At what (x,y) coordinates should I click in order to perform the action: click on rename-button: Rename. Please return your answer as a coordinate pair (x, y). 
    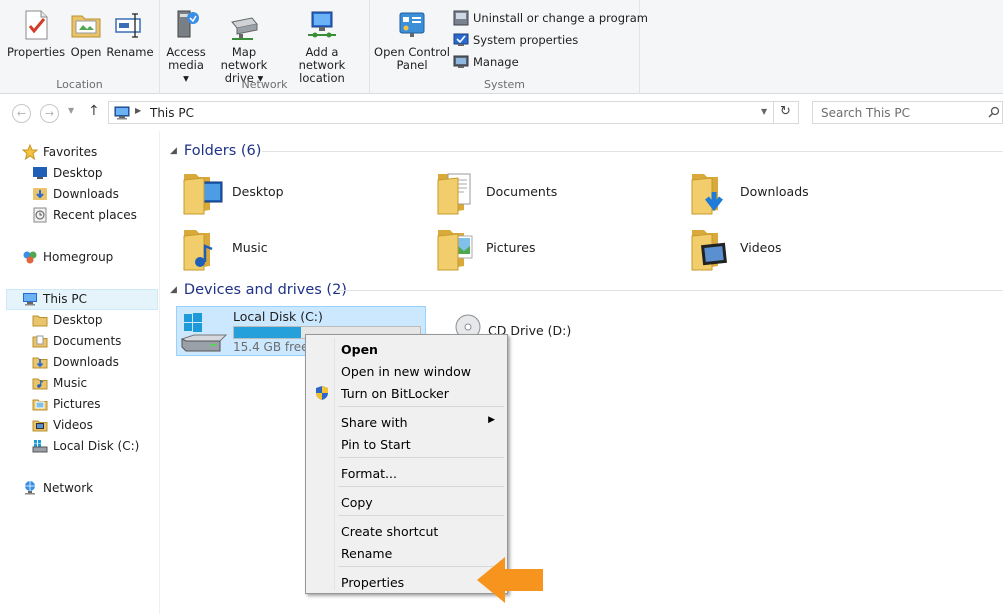
    Looking at the image, I should click on (130, 33).